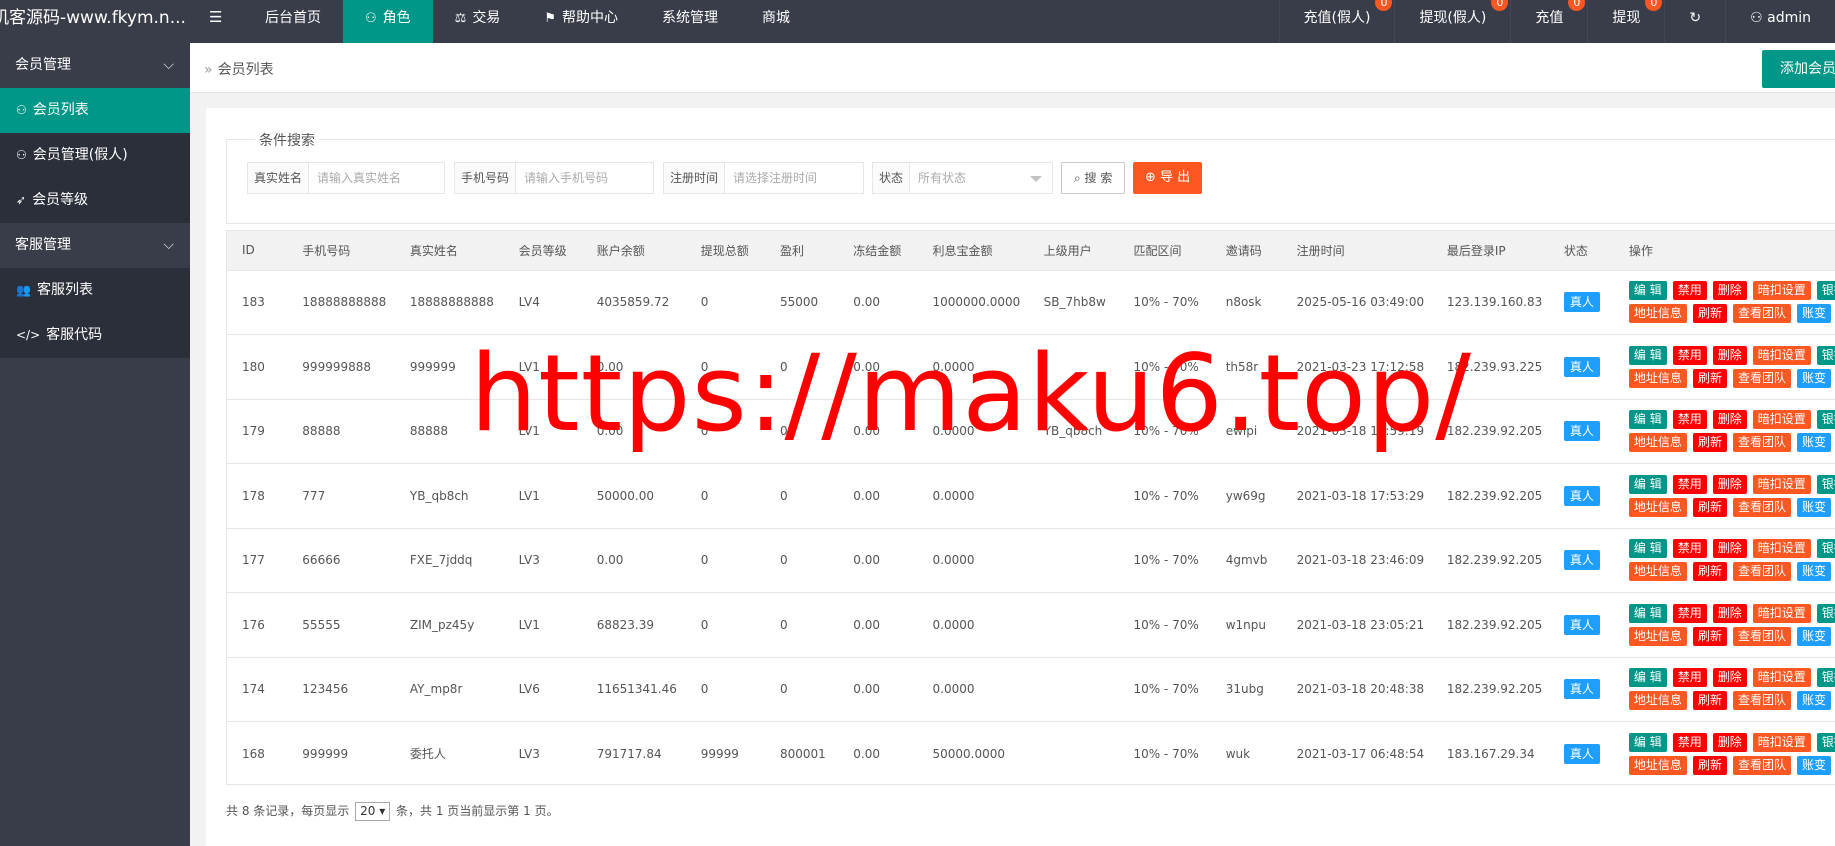  Describe the element at coordinates (95, 335) in the screenshot. I see `sidebar-item: </> 客服代码` at that location.